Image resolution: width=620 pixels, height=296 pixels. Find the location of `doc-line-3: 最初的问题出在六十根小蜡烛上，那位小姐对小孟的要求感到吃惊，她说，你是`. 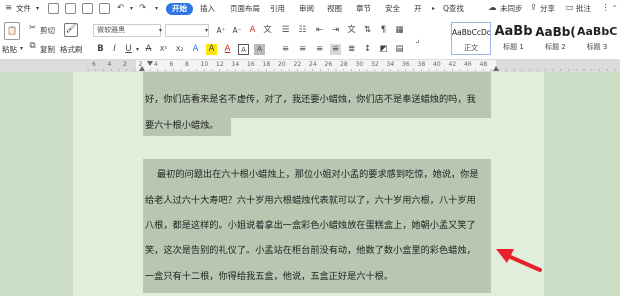

doc-line-3: 最初的问题出在六十根小蜡烛上，那位小姐对小孟的要求感到吃惊，她说，你是 is located at coordinates (318, 174).